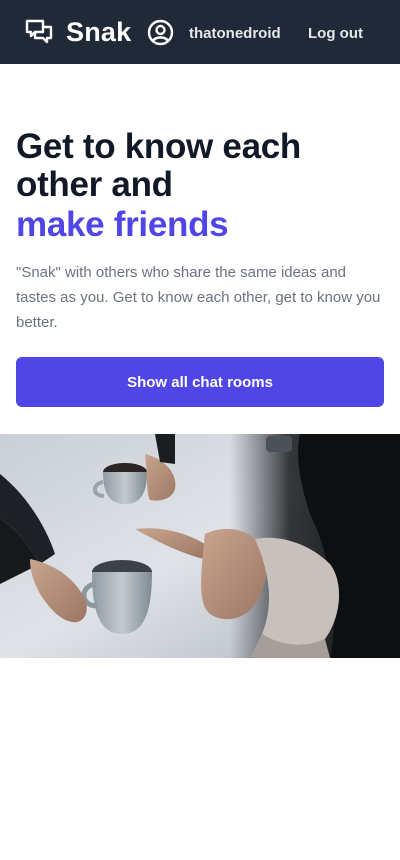 This screenshot has width=400, height=860. I want to click on brand-link: Snak, so click(77, 32).